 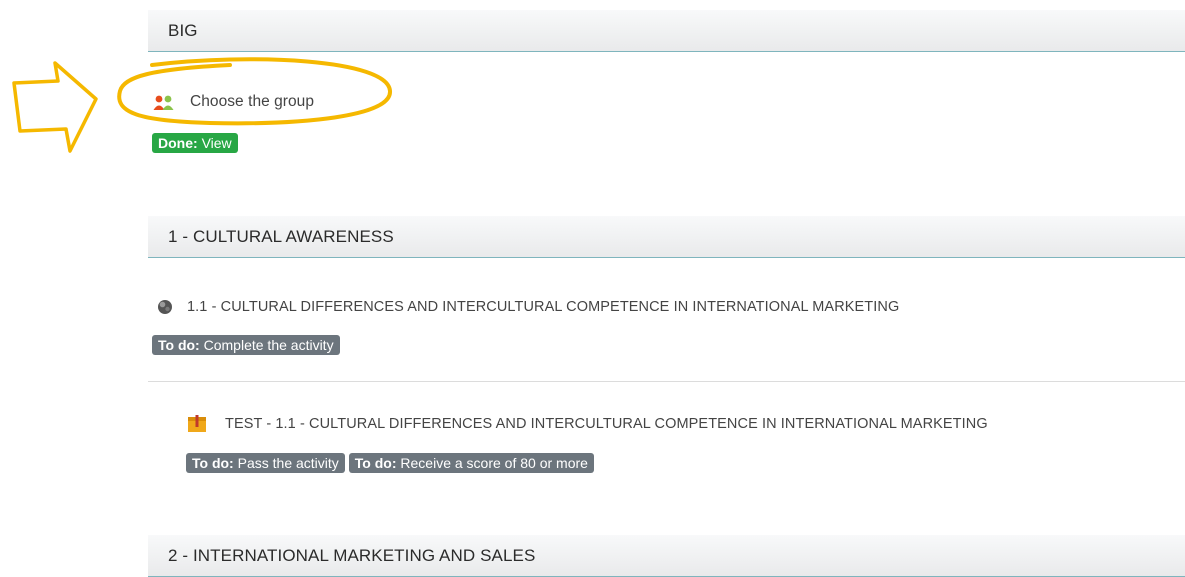 I want to click on section-title: 1 - CULTURAL AWARENESS, so click(x=281, y=236).